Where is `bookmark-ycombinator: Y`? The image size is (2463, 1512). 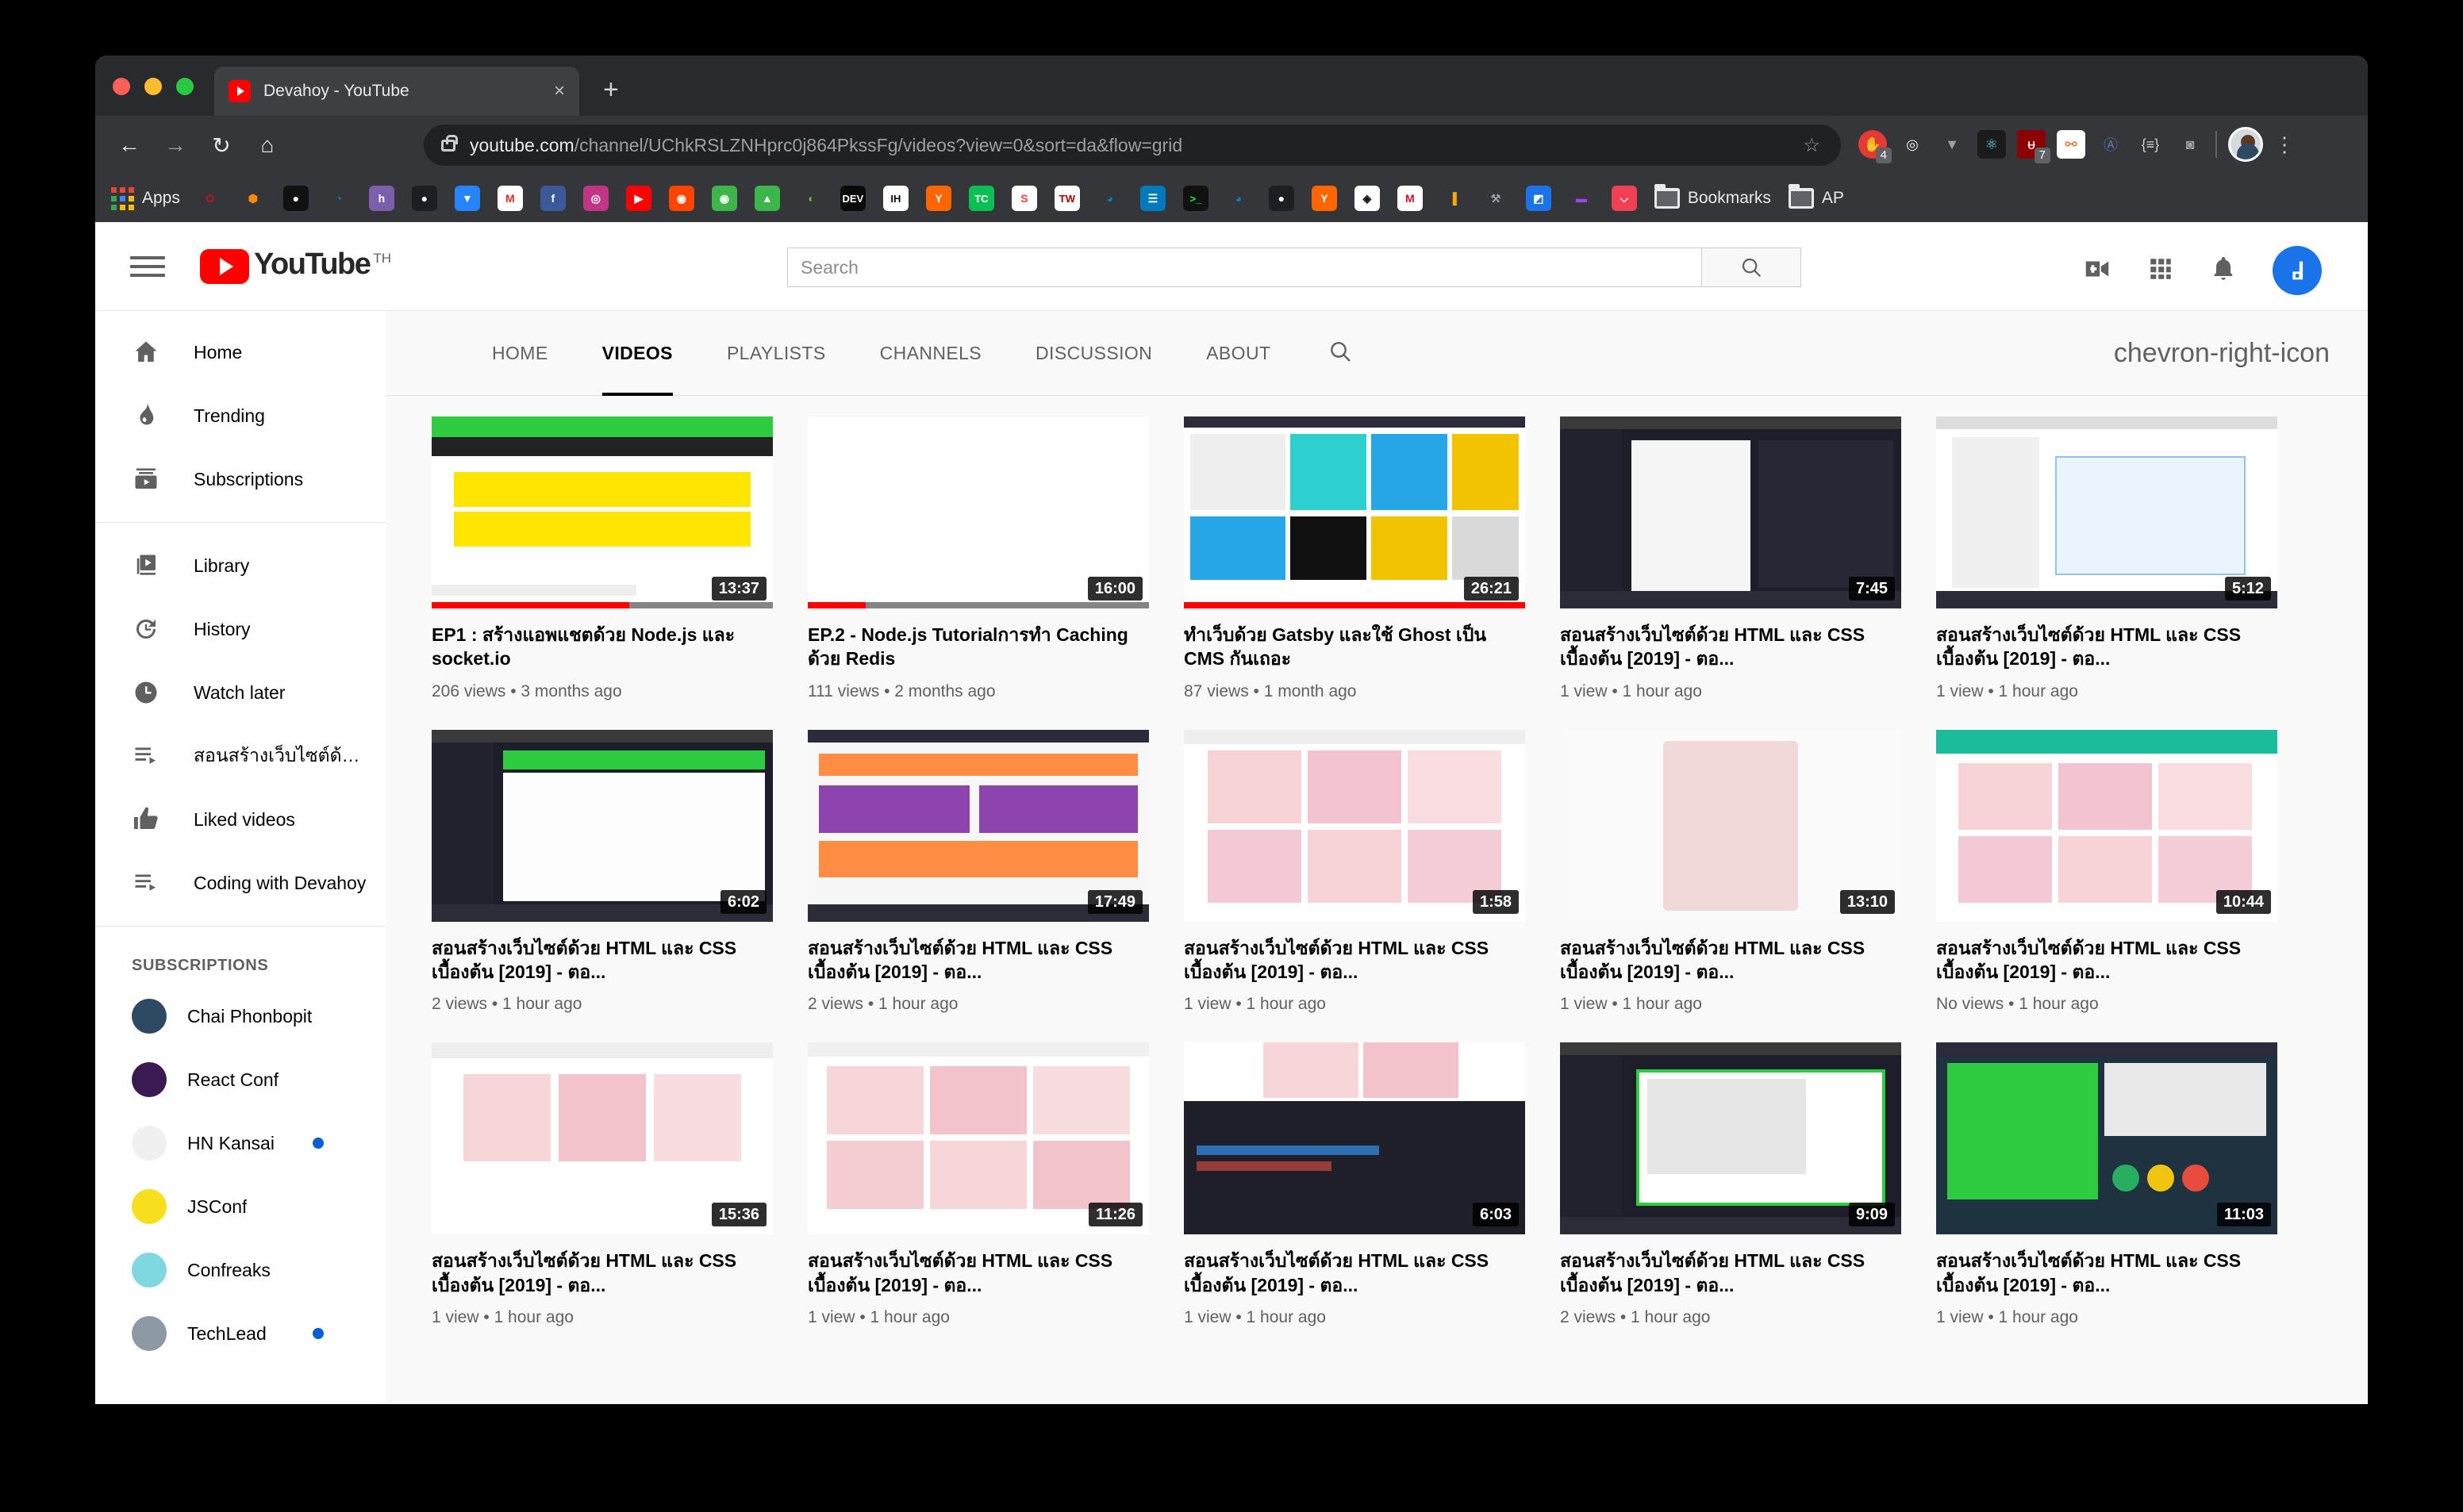 bookmark-ycombinator: Y is located at coordinates (938, 199).